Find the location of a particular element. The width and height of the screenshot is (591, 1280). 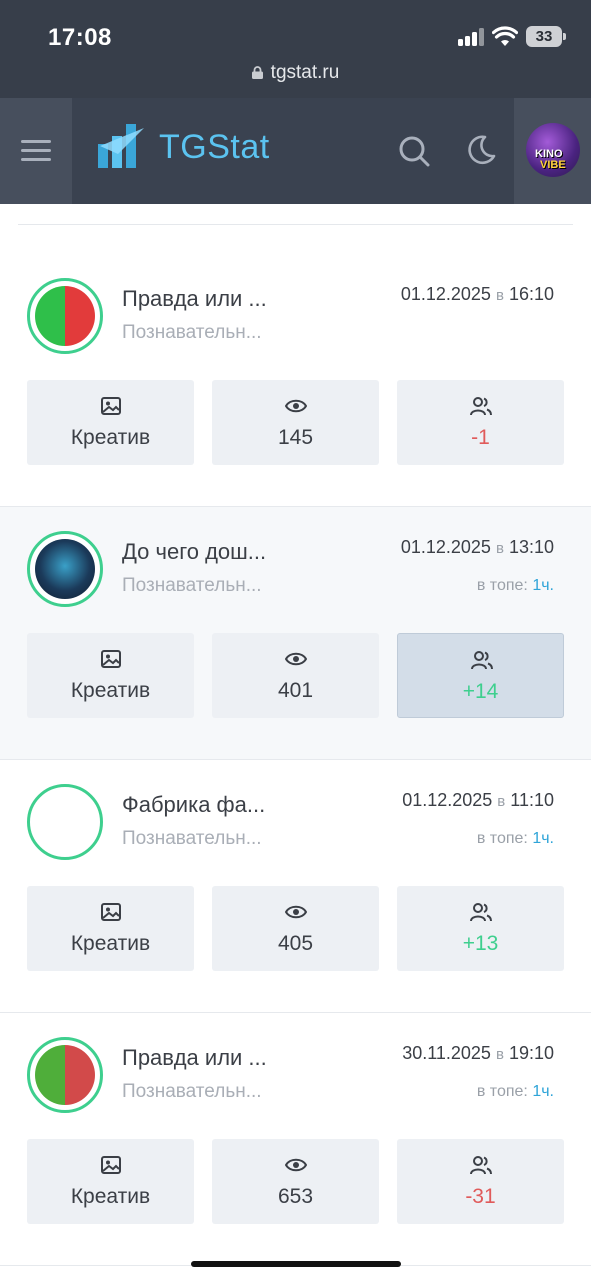

home-indicator is located at coordinates (296, 1264).